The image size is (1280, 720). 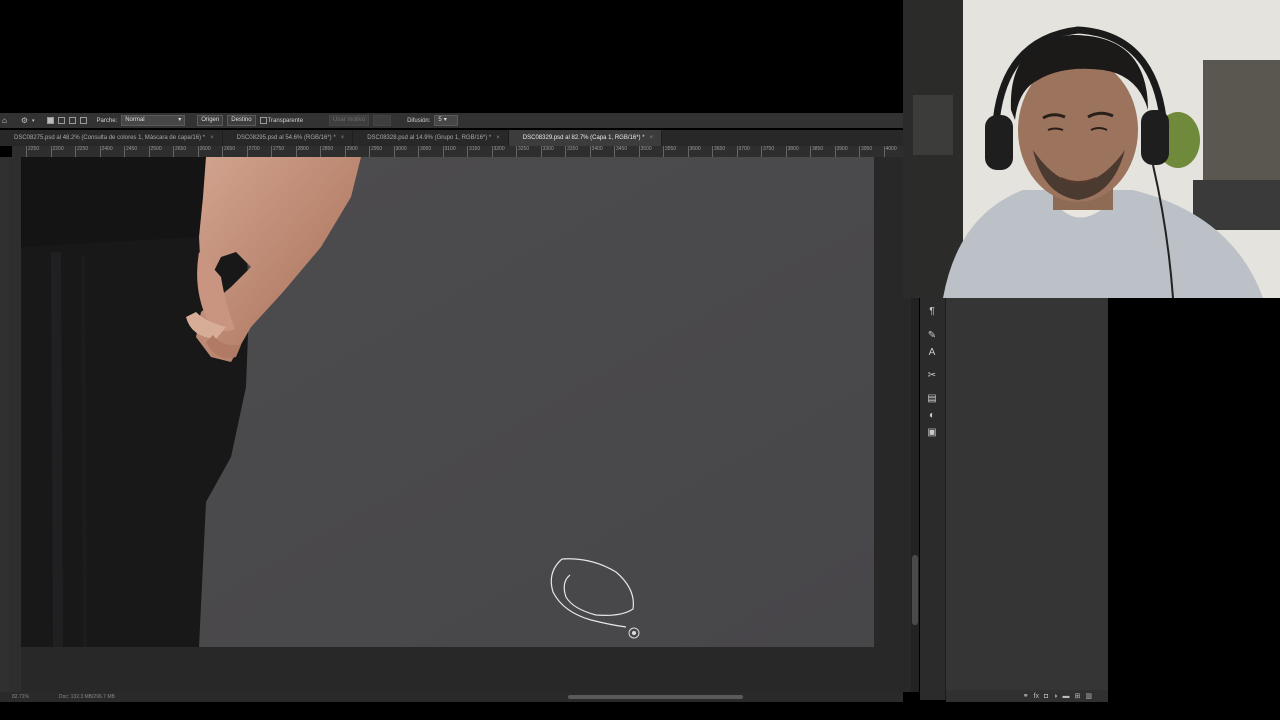 I want to click on ruler-tick-label: 3300, so click(x=547, y=151).